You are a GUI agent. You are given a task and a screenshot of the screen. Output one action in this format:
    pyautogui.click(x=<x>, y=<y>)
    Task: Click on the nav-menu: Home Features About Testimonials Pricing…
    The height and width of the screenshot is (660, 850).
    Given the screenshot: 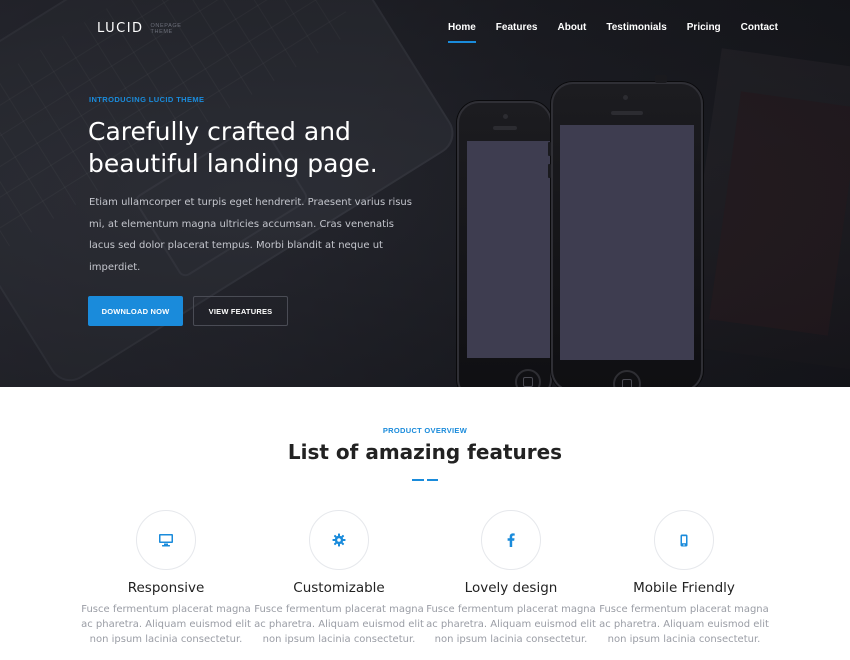 What is the action you would take?
    pyautogui.click(x=623, y=32)
    